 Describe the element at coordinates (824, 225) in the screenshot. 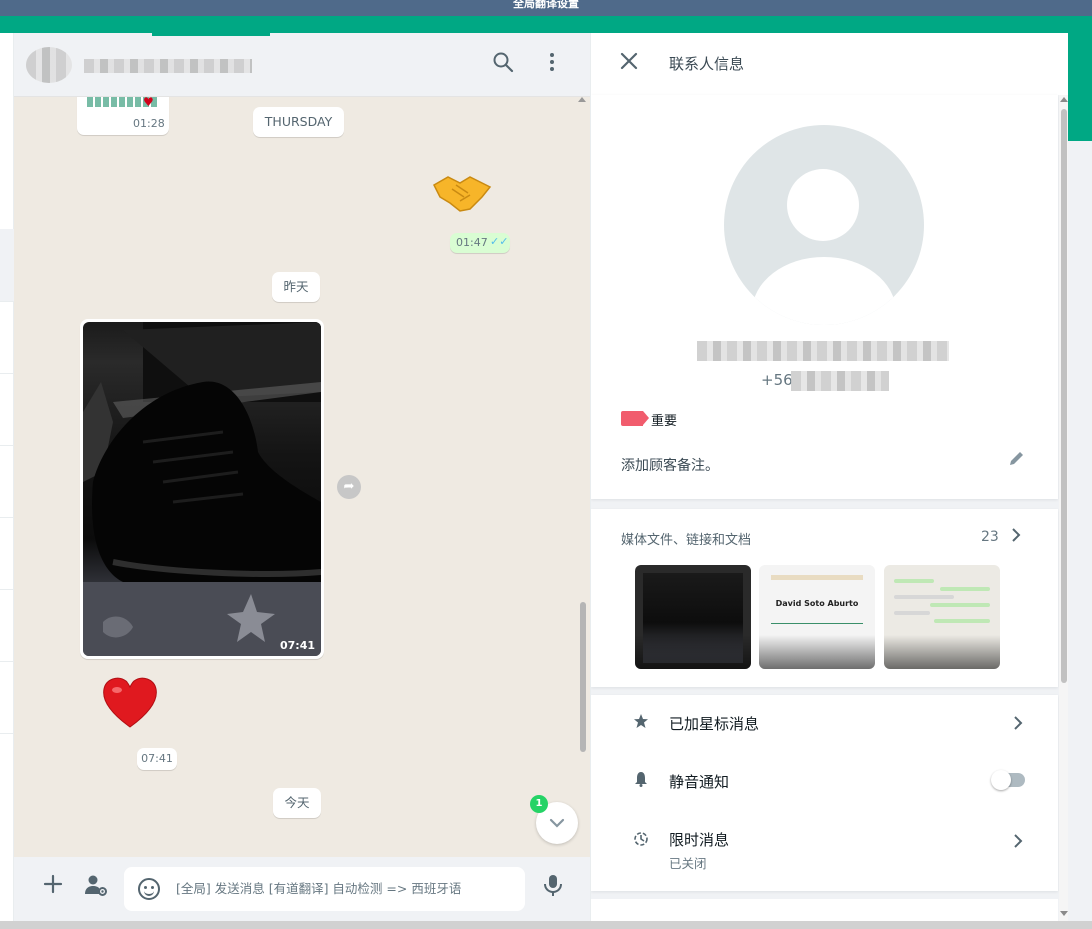

I see `default-avatar-icon` at that location.